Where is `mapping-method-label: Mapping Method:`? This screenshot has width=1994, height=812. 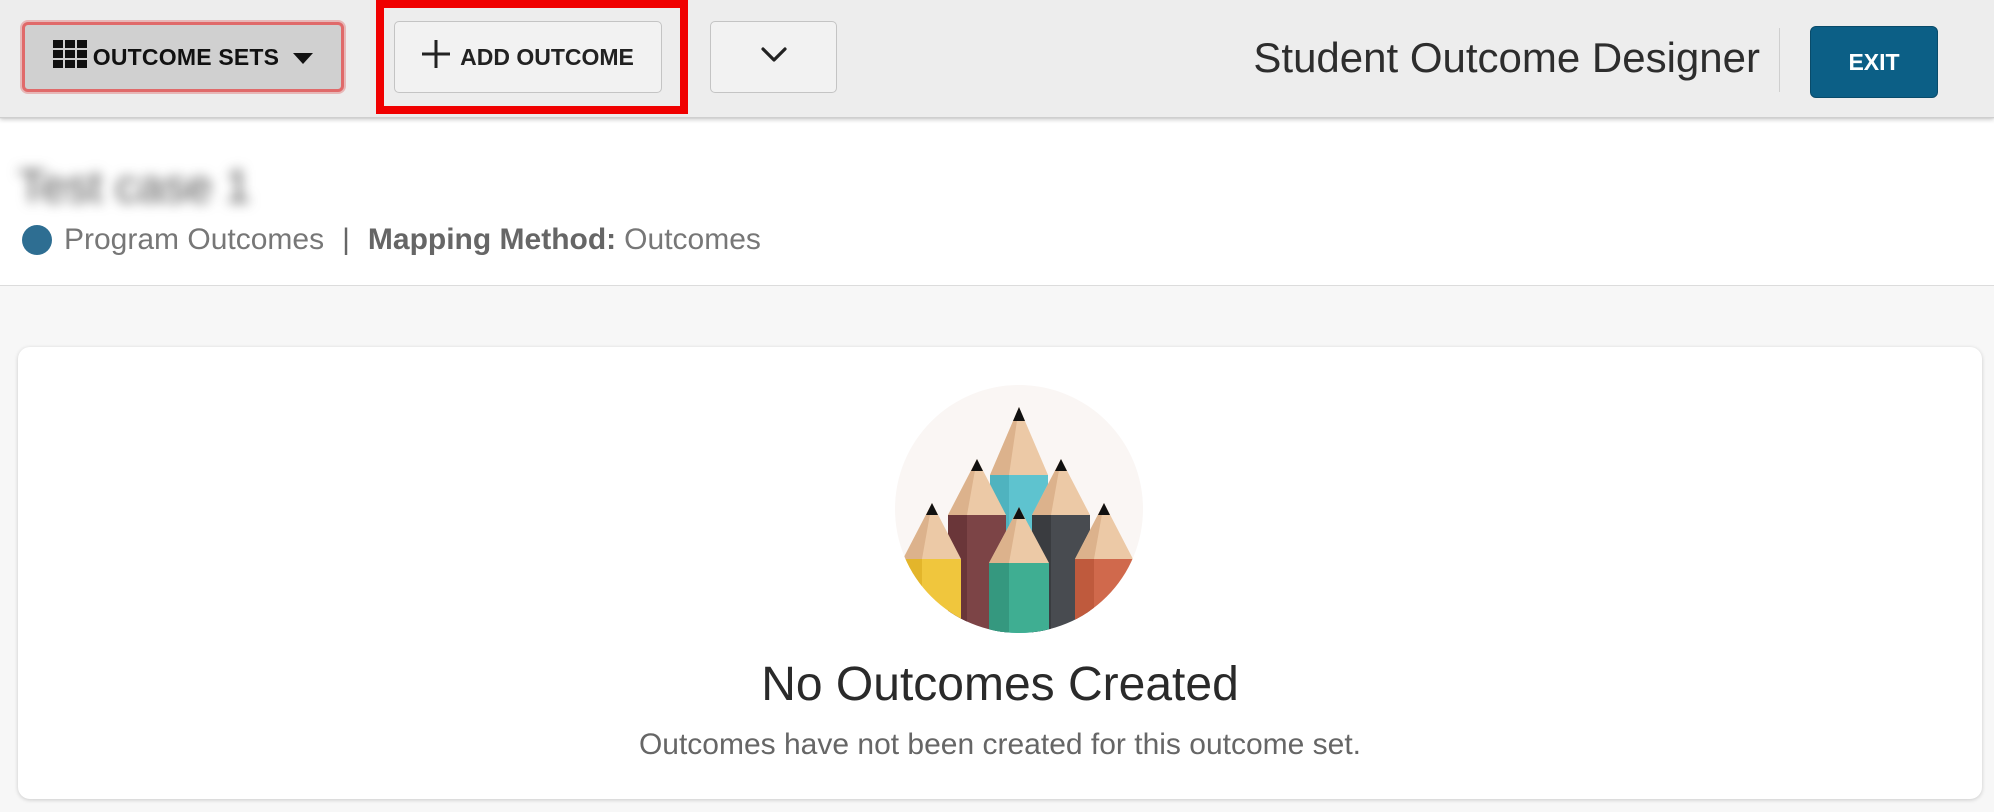 mapping-method-label: Mapping Method: is located at coordinates (492, 239).